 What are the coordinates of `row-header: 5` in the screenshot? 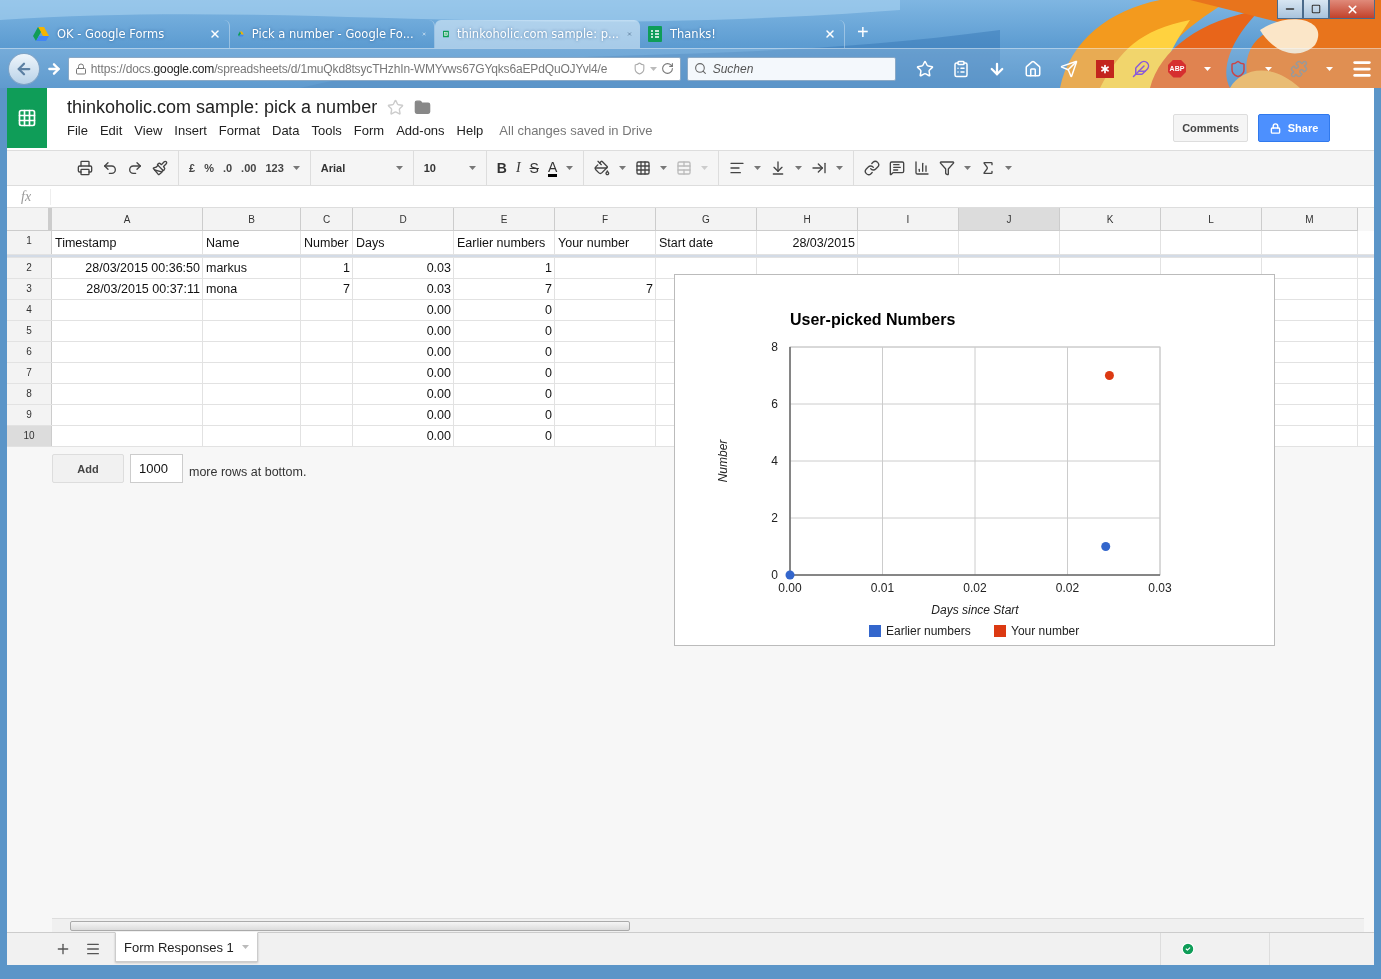 It's located at (29, 331).